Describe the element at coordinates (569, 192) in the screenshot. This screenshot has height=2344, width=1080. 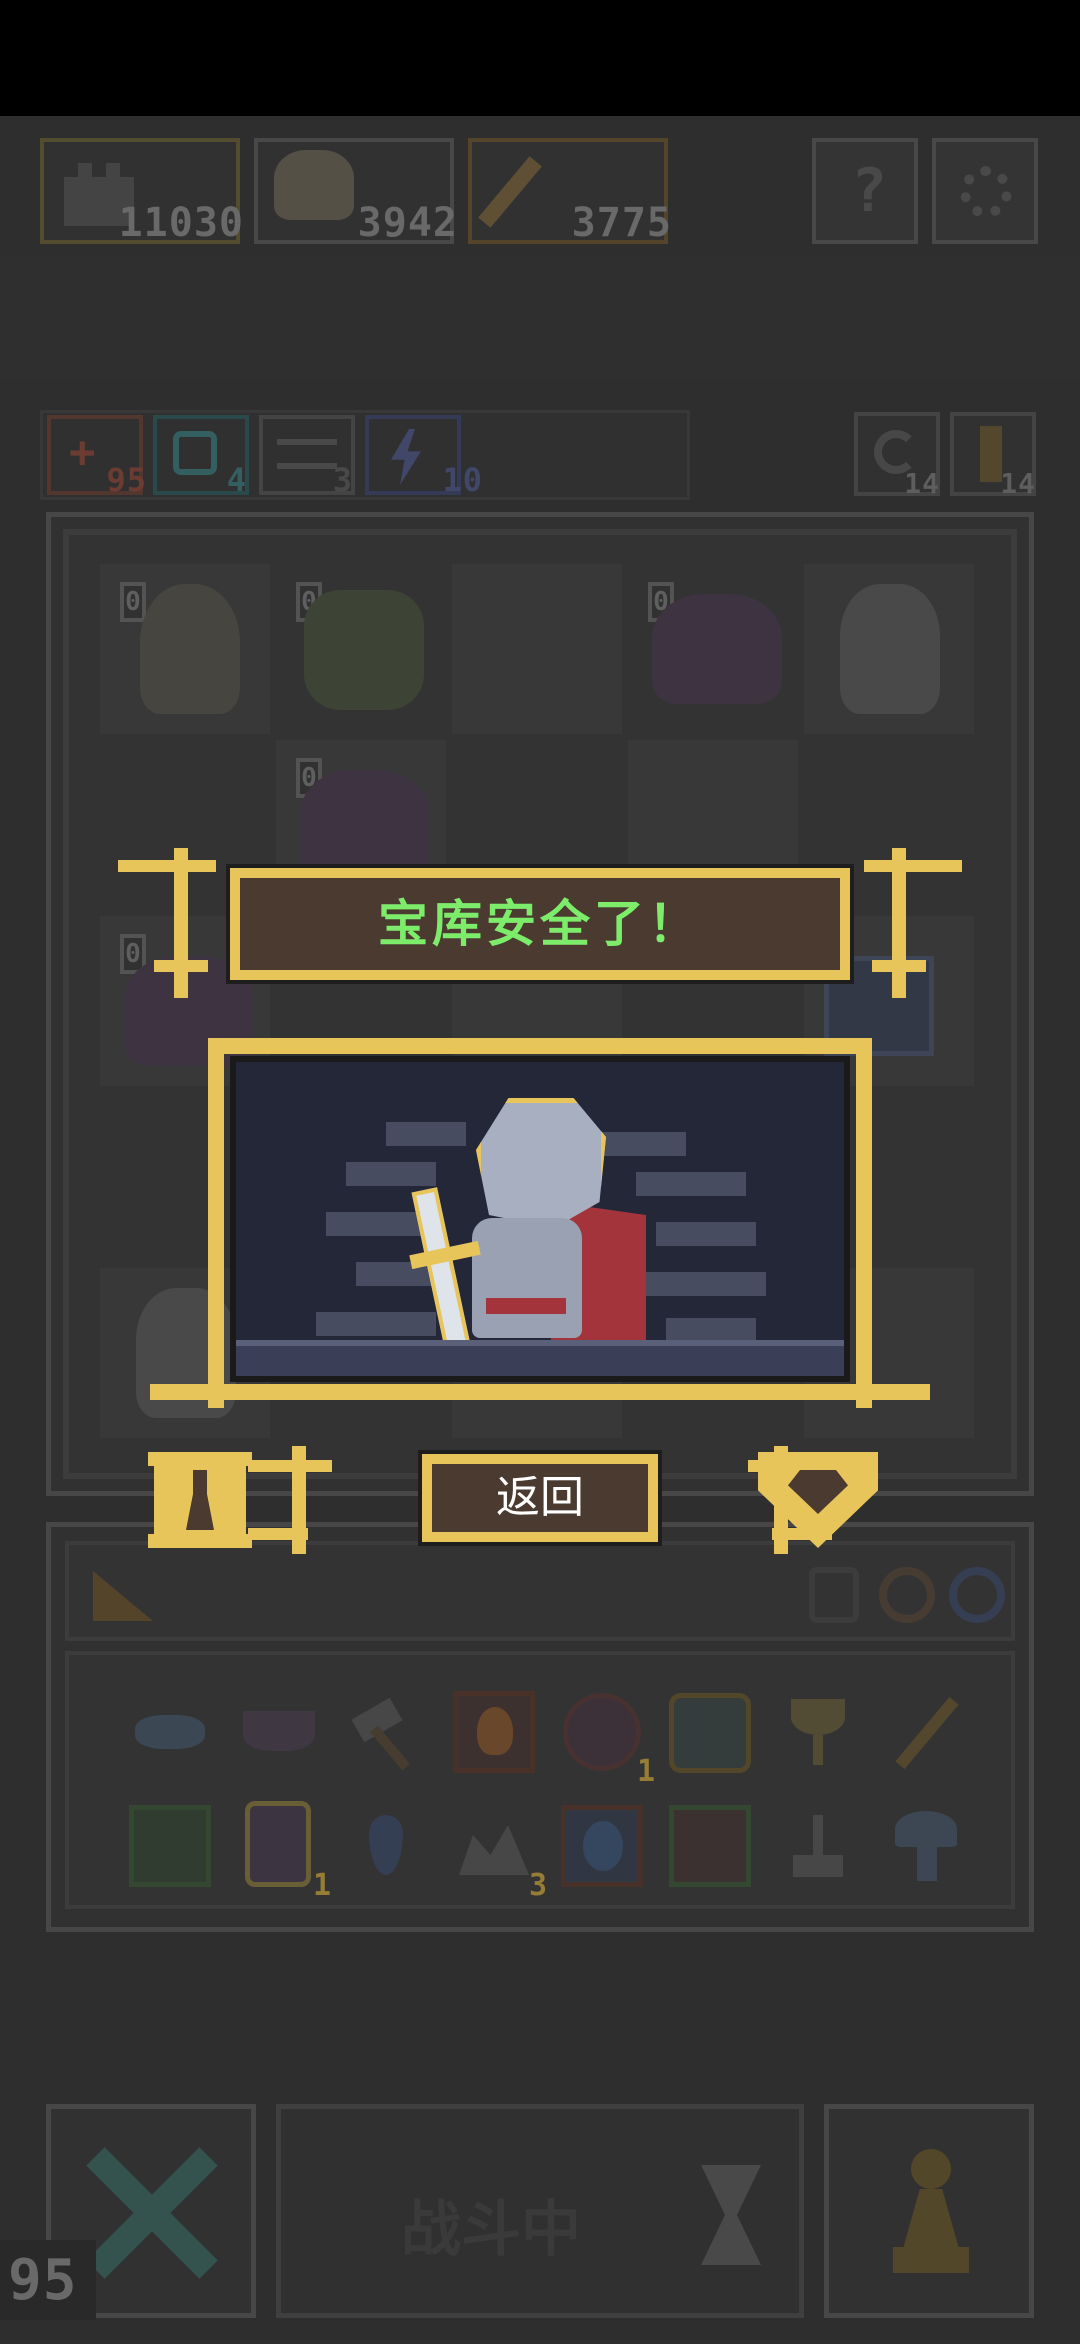
I see `resource-mana: 3775` at that location.